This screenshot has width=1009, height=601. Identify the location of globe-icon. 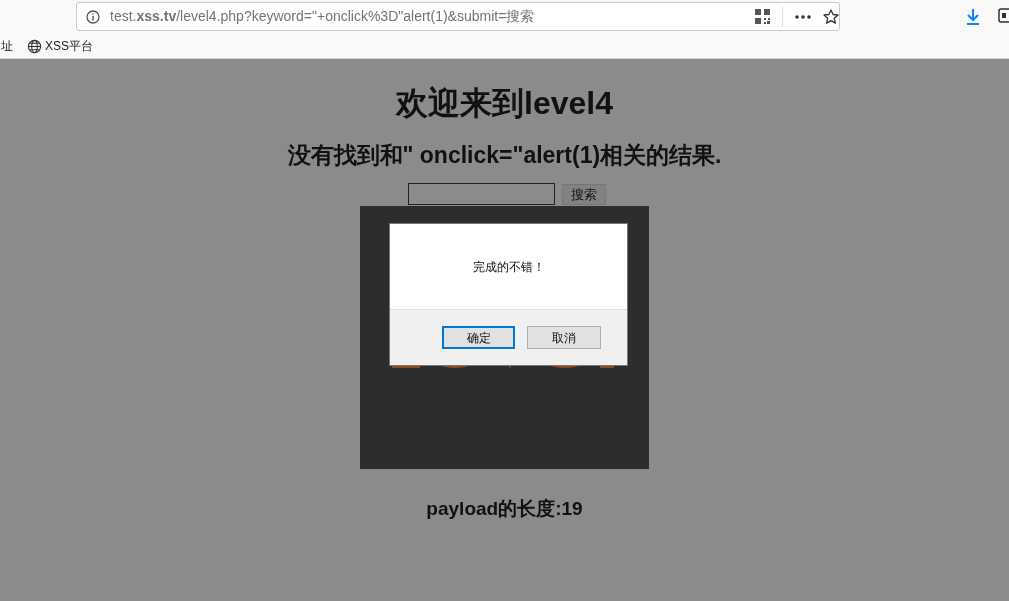
(34, 46).